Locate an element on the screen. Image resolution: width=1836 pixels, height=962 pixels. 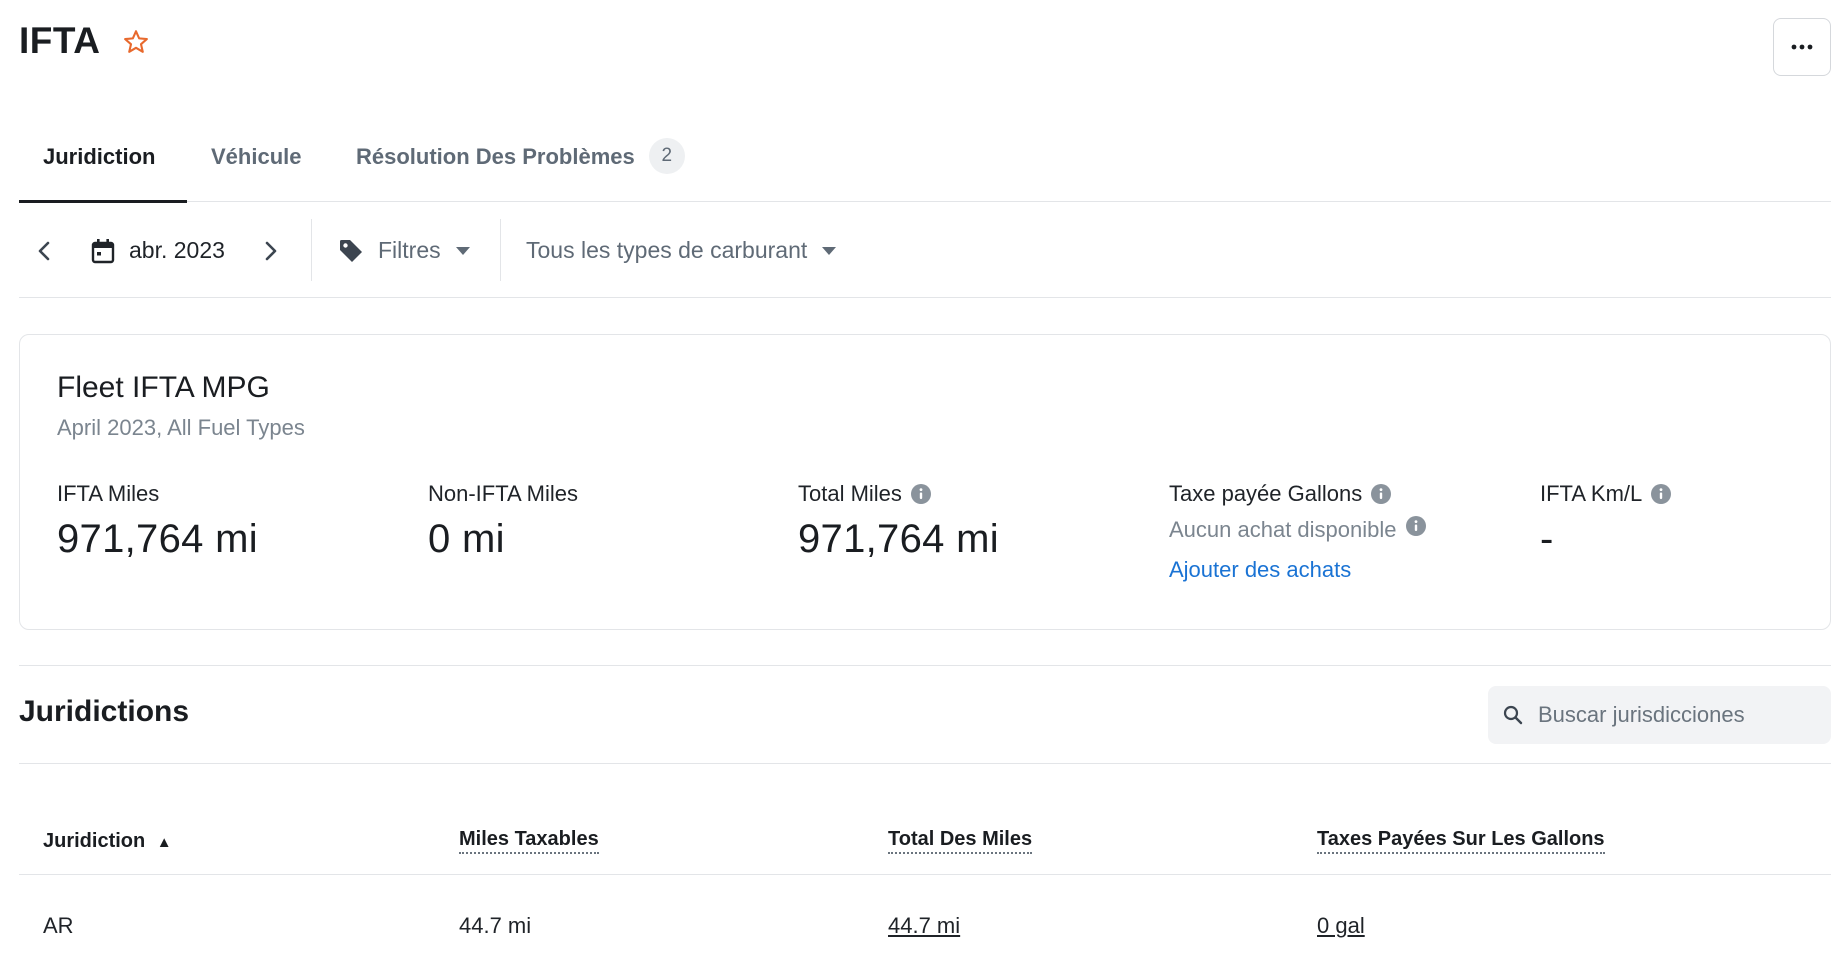
calendar-icon is located at coordinates (103, 250).